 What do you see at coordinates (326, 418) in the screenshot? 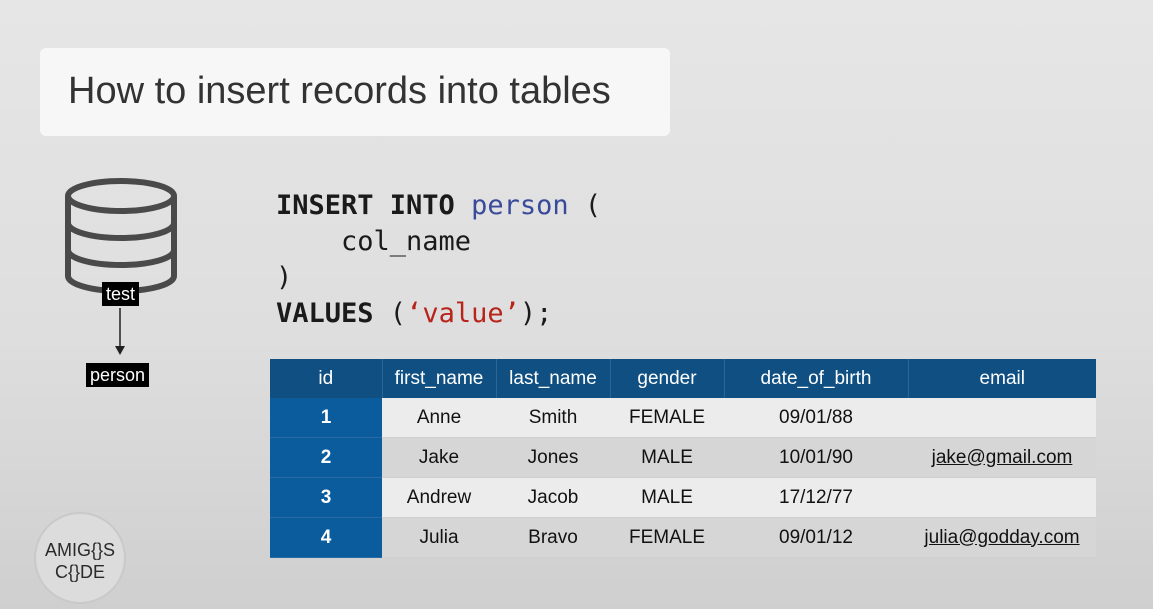
I see `id-cell: 1` at bounding box center [326, 418].